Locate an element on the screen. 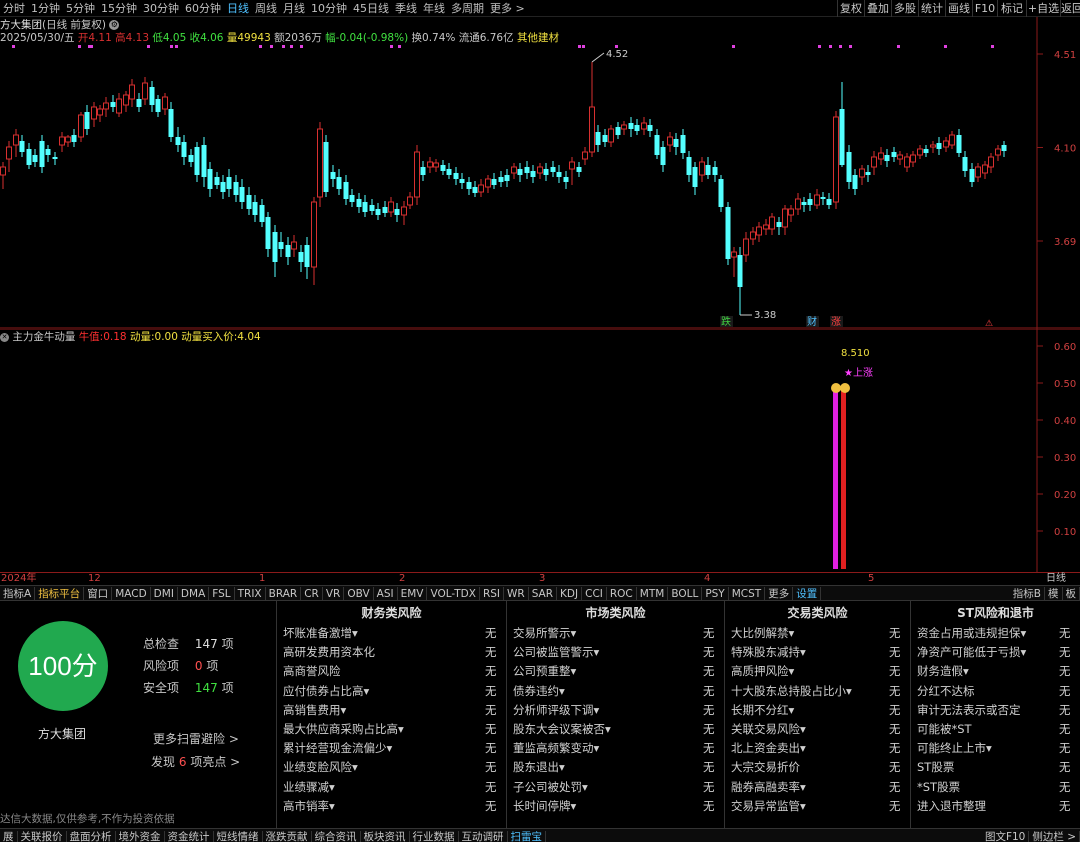 The height and width of the screenshot is (842, 1080). bottom-nav-item: 短线情绪 is located at coordinates (238, 836).